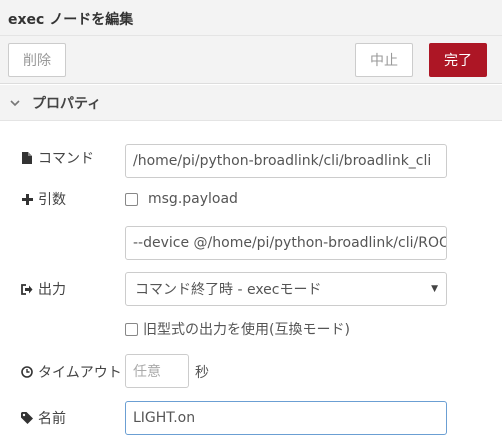 This screenshot has width=502, height=442. Describe the element at coordinates (27, 289) in the screenshot. I see `sign-out-icon` at that location.